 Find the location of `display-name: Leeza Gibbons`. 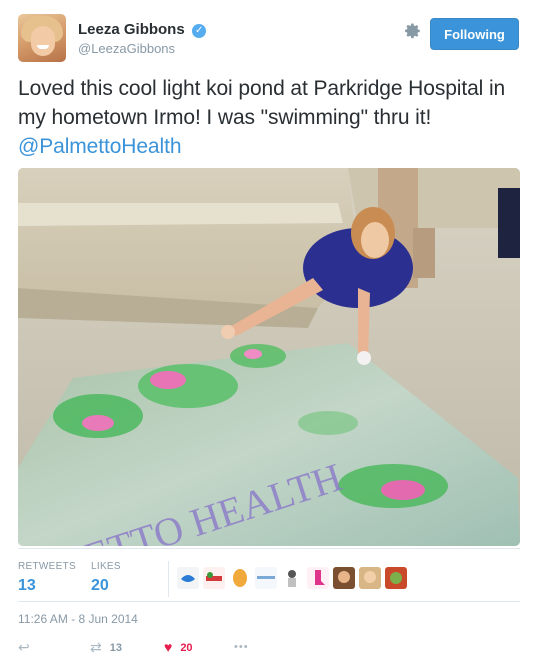

display-name: Leeza Gibbons is located at coordinates (131, 29).